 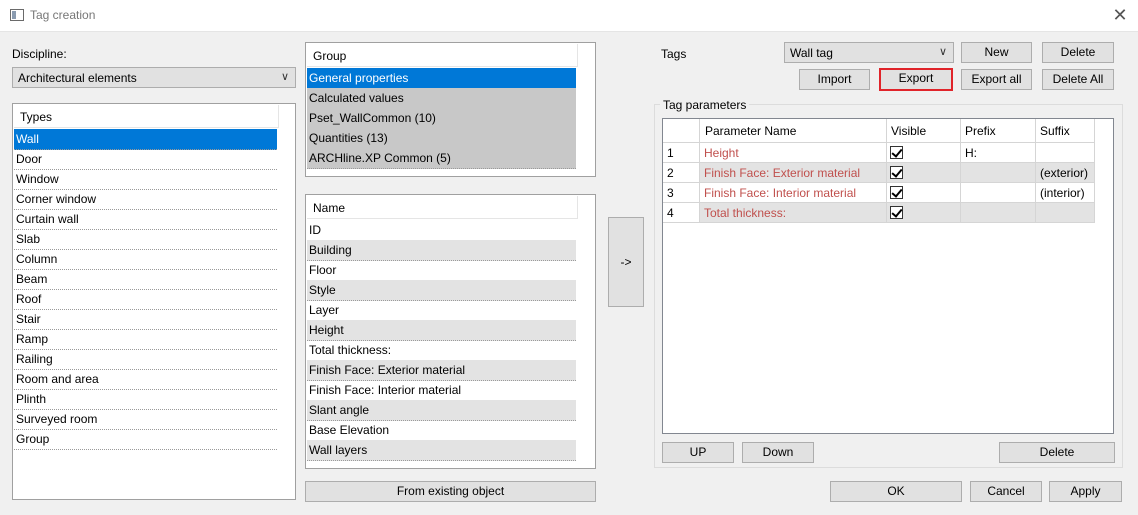 What do you see at coordinates (145, 319) in the screenshot?
I see `type-item: Stair` at bounding box center [145, 319].